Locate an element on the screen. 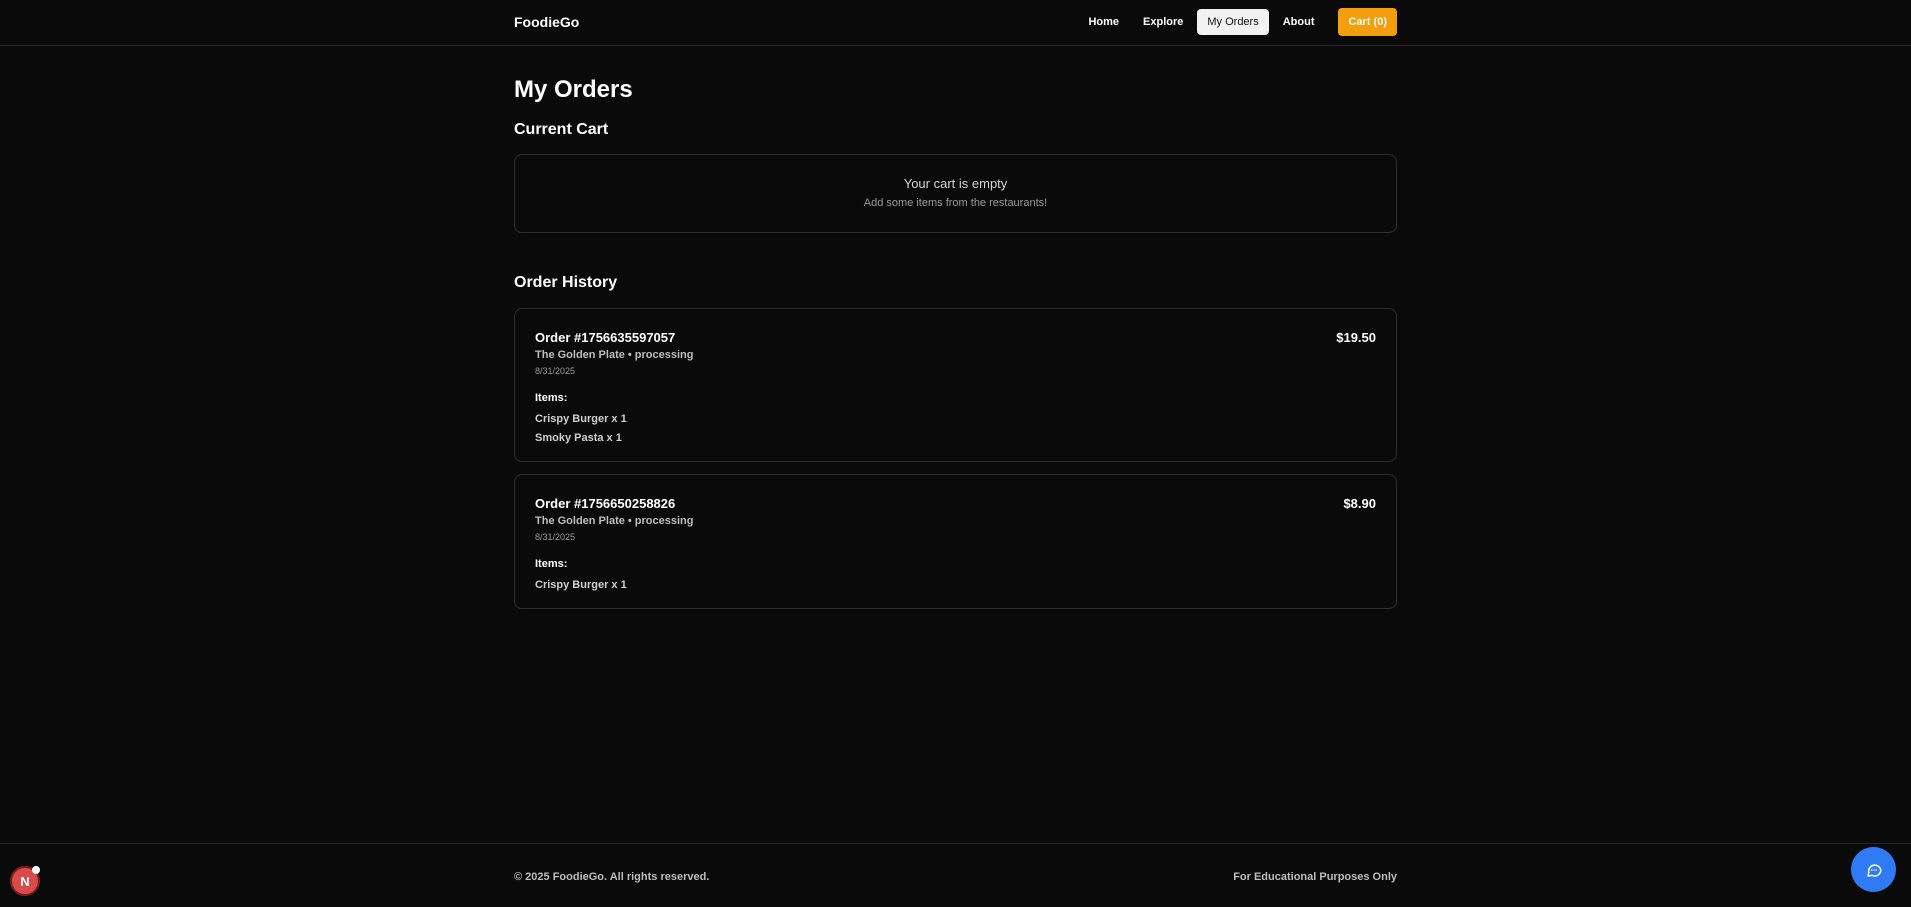 This screenshot has width=1911, height=907. order-item: Smoky Pasta x 1 is located at coordinates (578, 438).